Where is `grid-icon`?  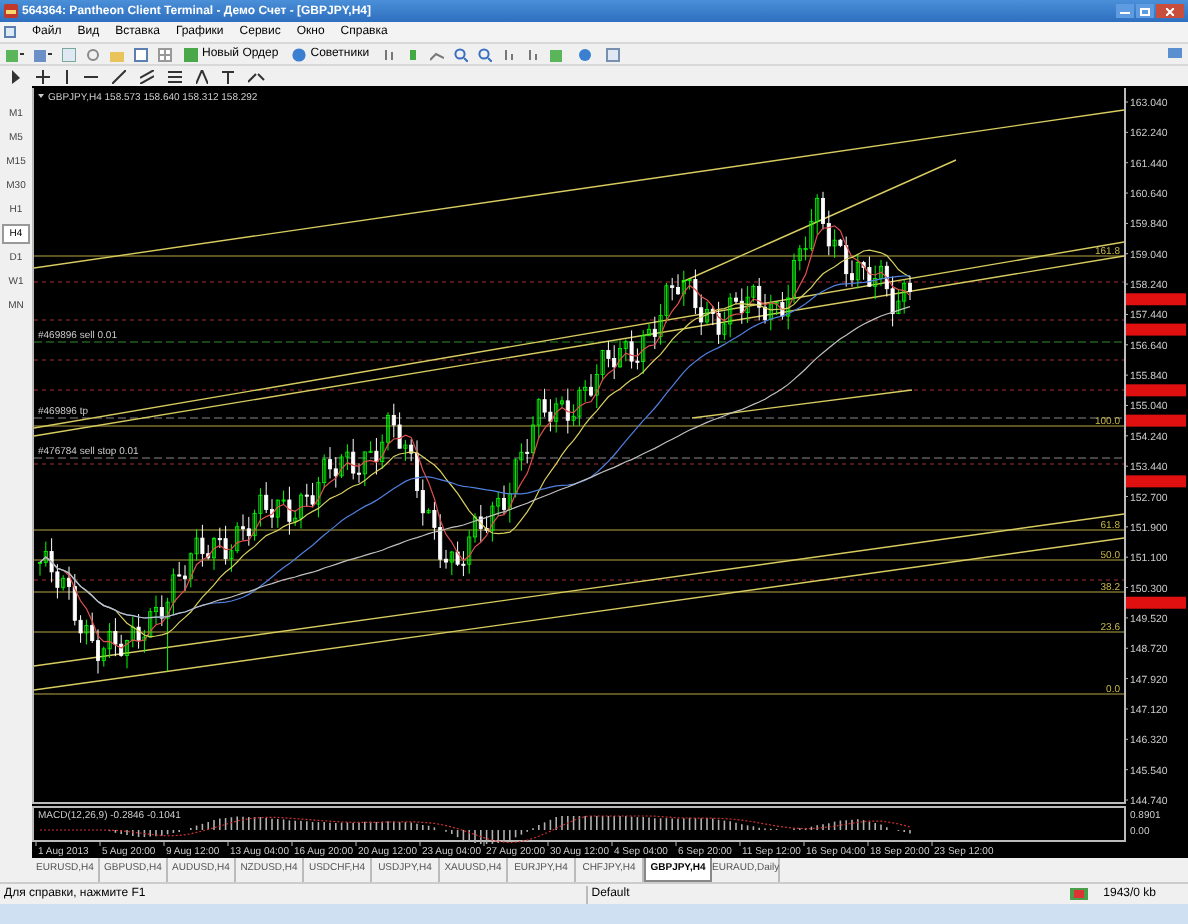
grid-icon is located at coordinates (165, 54).